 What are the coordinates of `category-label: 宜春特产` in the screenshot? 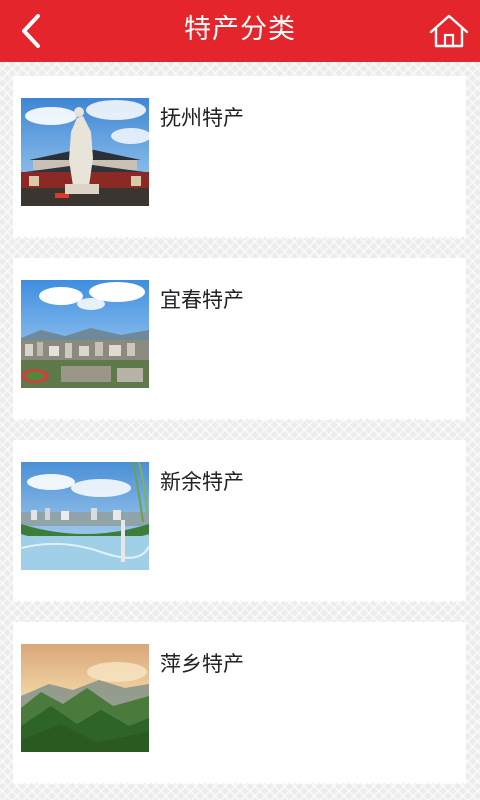 It's located at (202, 300).